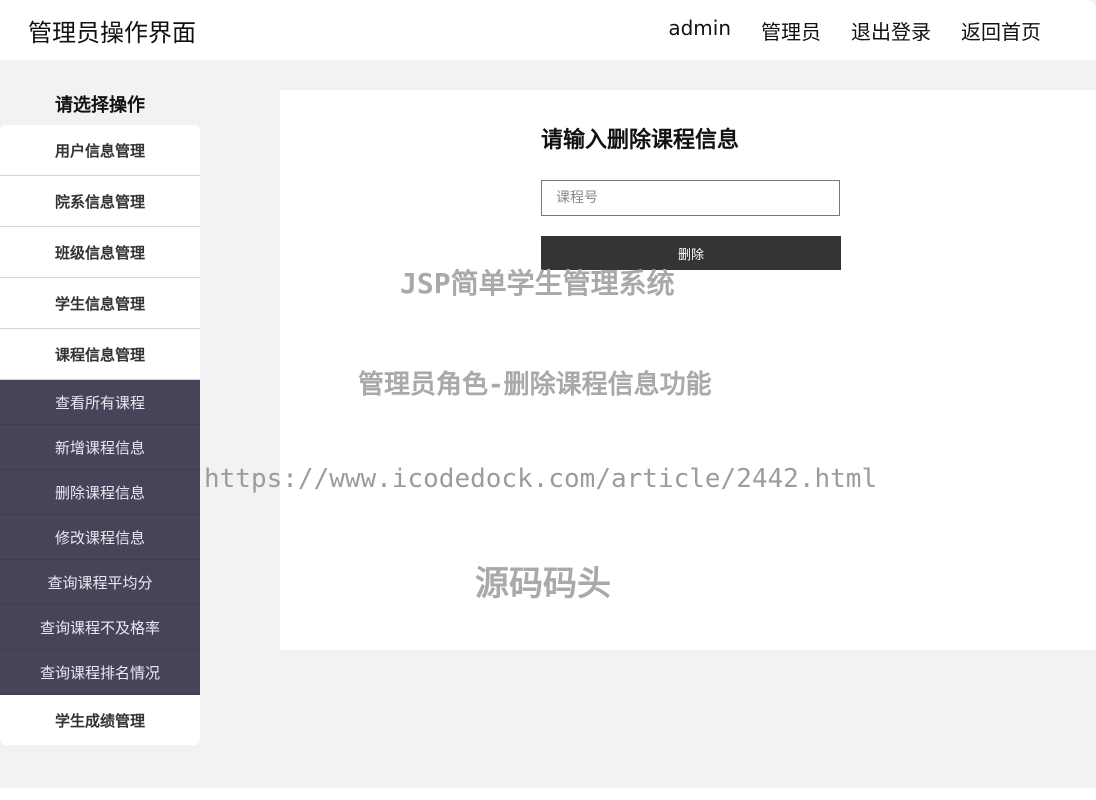  Describe the element at coordinates (100, 354) in the screenshot. I see `sidebar-item-course-info: 课程信息管理` at that location.